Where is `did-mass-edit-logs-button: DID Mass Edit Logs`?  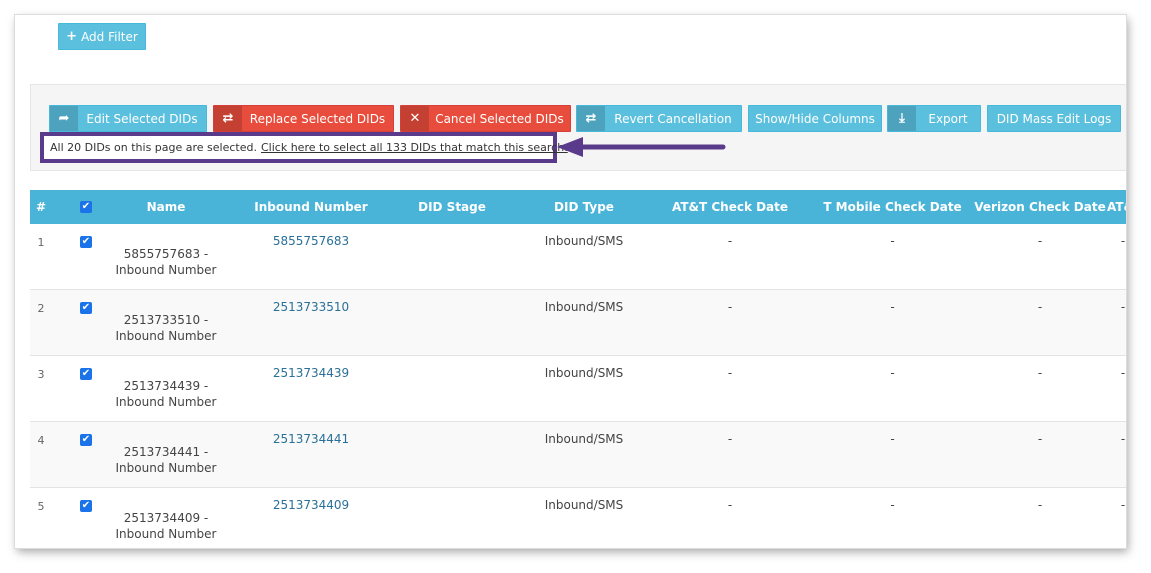
did-mass-edit-logs-button: DID Mass Edit Logs is located at coordinates (1054, 118).